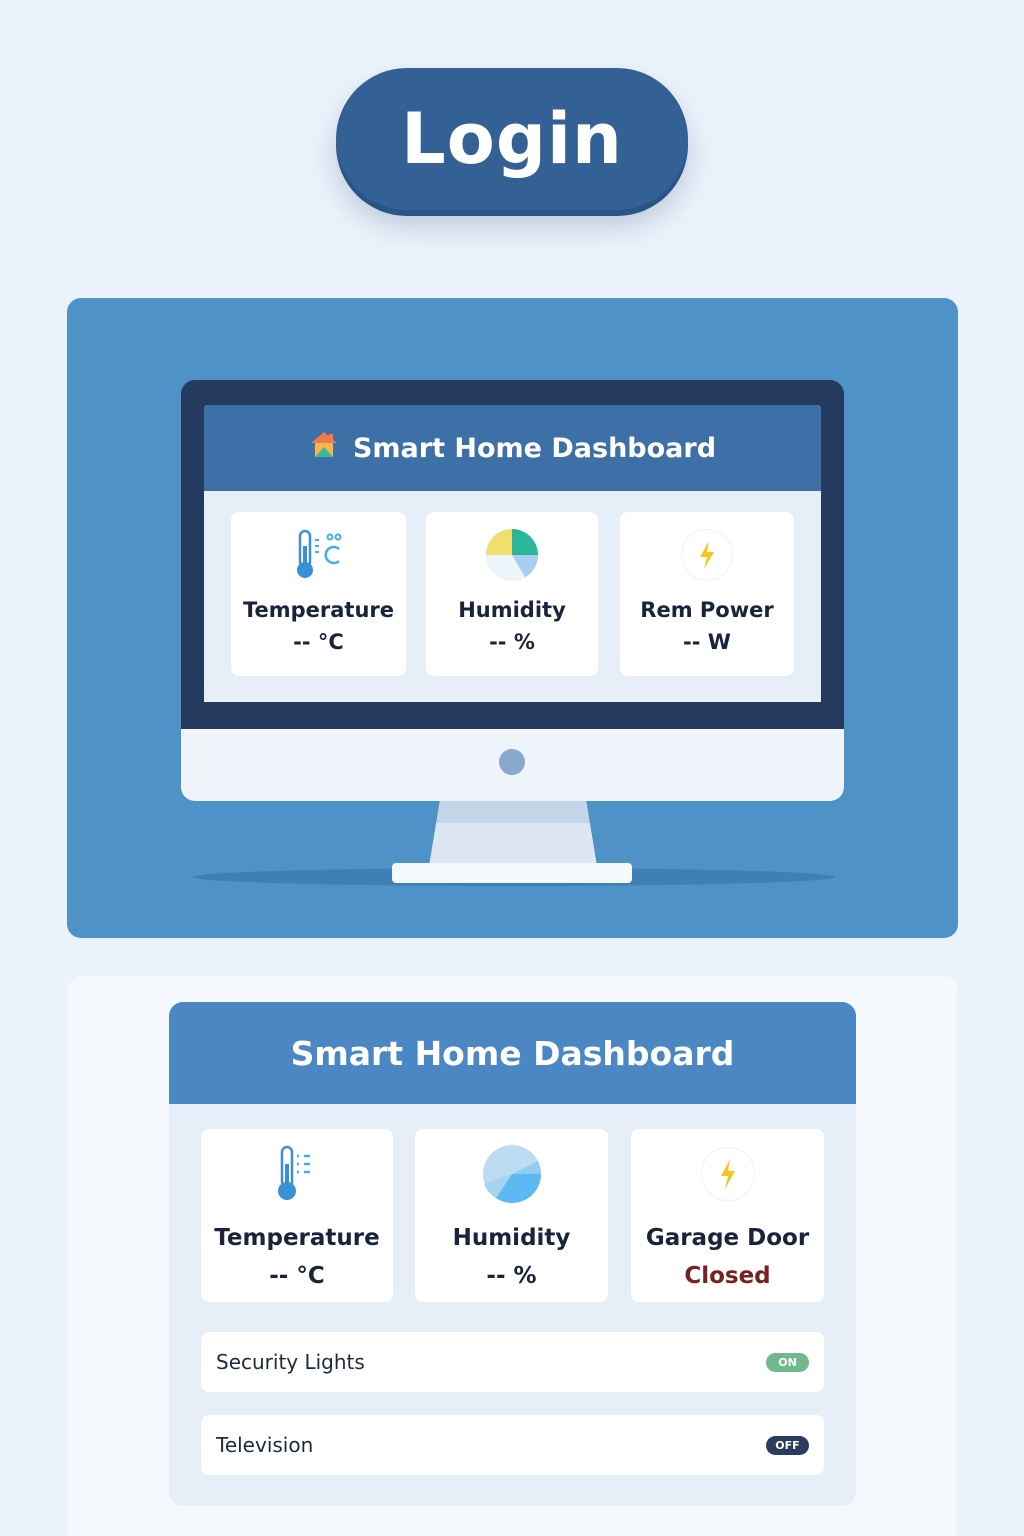 Image resolution: width=1024 pixels, height=1536 pixels. Describe the element at coordinates (707, 610) in the screenshot. I see `screen-card-label: Rem Power` at that location.